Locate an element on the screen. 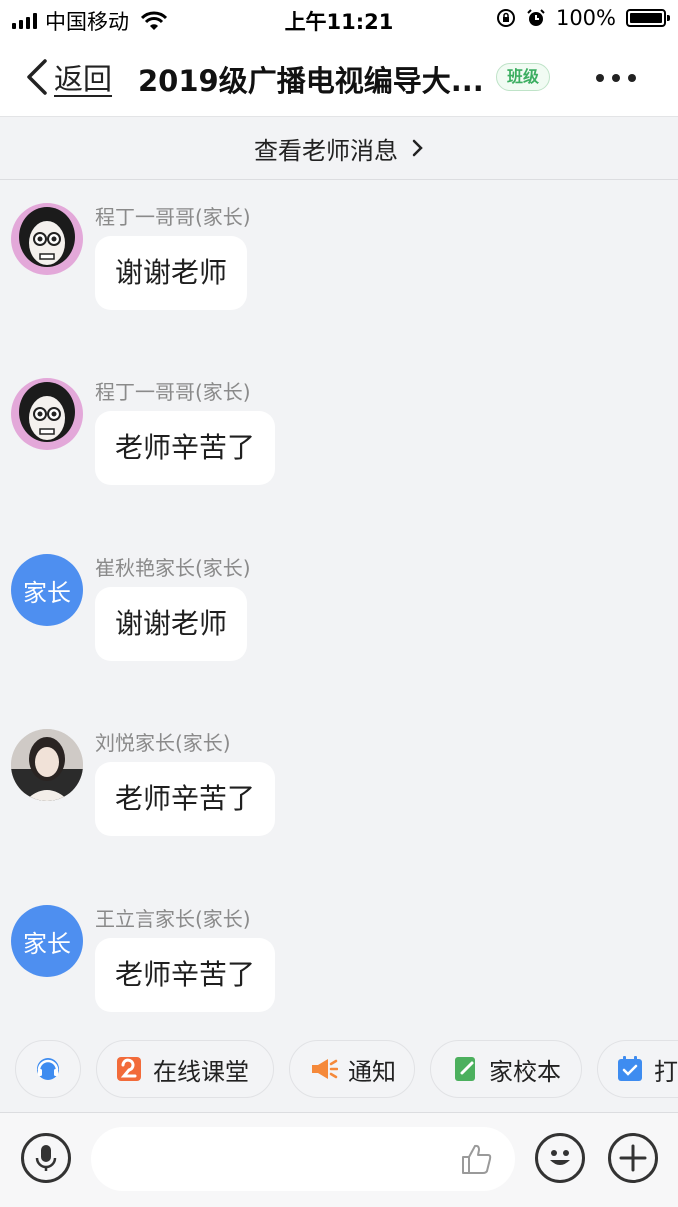 This screenshot has height=1207, width=678. teacher-messages-label: 查看老师消息 is located at coordinates (326, 150).